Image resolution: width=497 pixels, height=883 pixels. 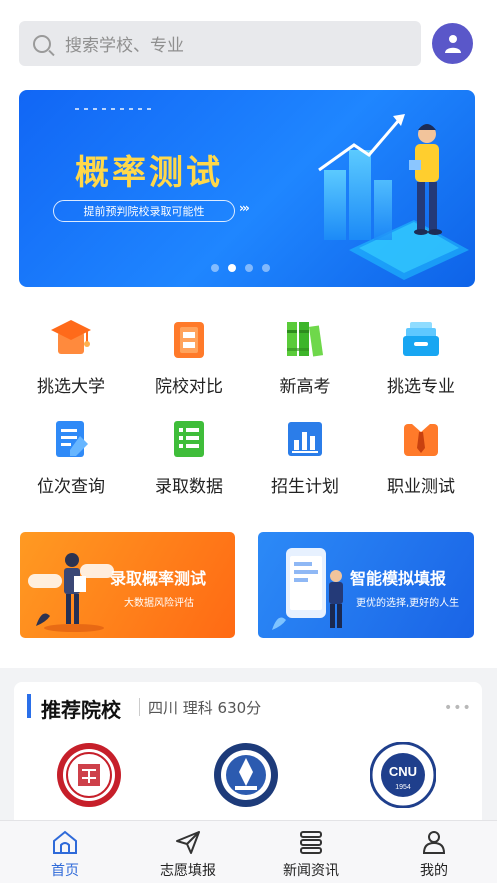 What do you see at coordinates (248, 851) in the screenshot?
I see `bottom-nav: 首页 志愿填报 新闻资讯 我的` at bounding box center [248, 851].